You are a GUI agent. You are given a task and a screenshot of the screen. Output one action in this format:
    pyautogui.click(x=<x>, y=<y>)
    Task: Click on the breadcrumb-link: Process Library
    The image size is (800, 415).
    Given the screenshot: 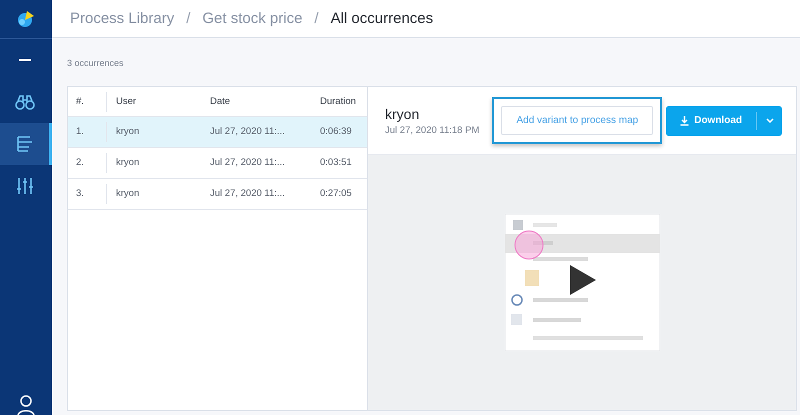 What is the action you would take?
    pyautogui.click(x=122, y=18)
    